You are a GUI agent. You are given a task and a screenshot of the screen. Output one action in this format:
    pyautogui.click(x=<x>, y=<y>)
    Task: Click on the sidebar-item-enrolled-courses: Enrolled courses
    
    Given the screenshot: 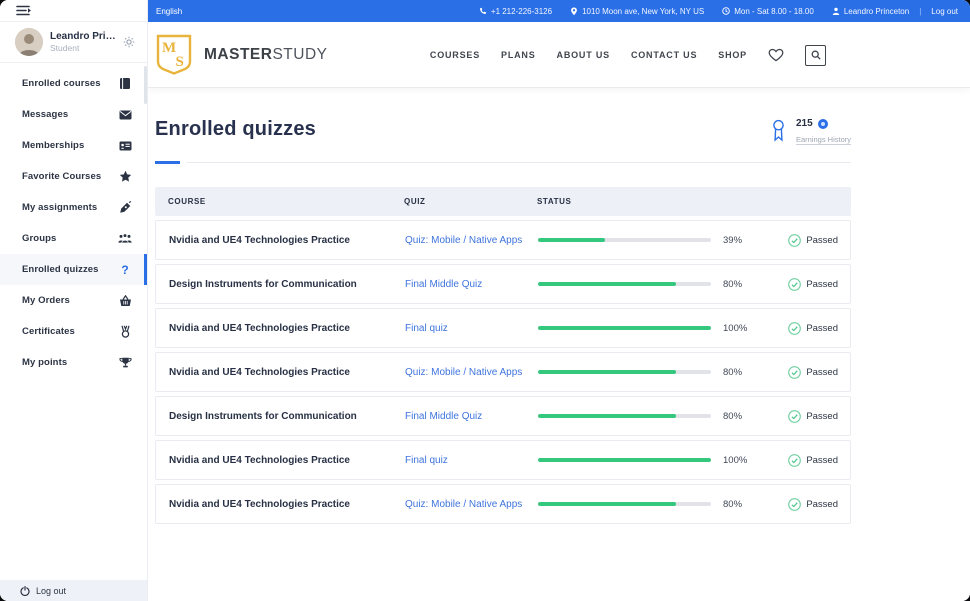 What is the action you would take?
    pyautogui.click(x=73, y=83)
    